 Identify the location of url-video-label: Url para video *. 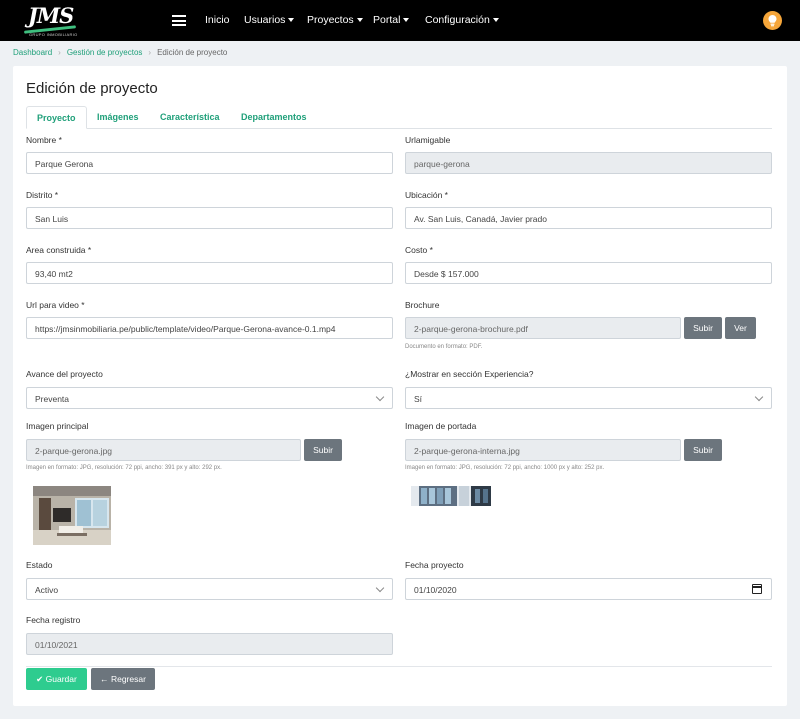
(55, 305).